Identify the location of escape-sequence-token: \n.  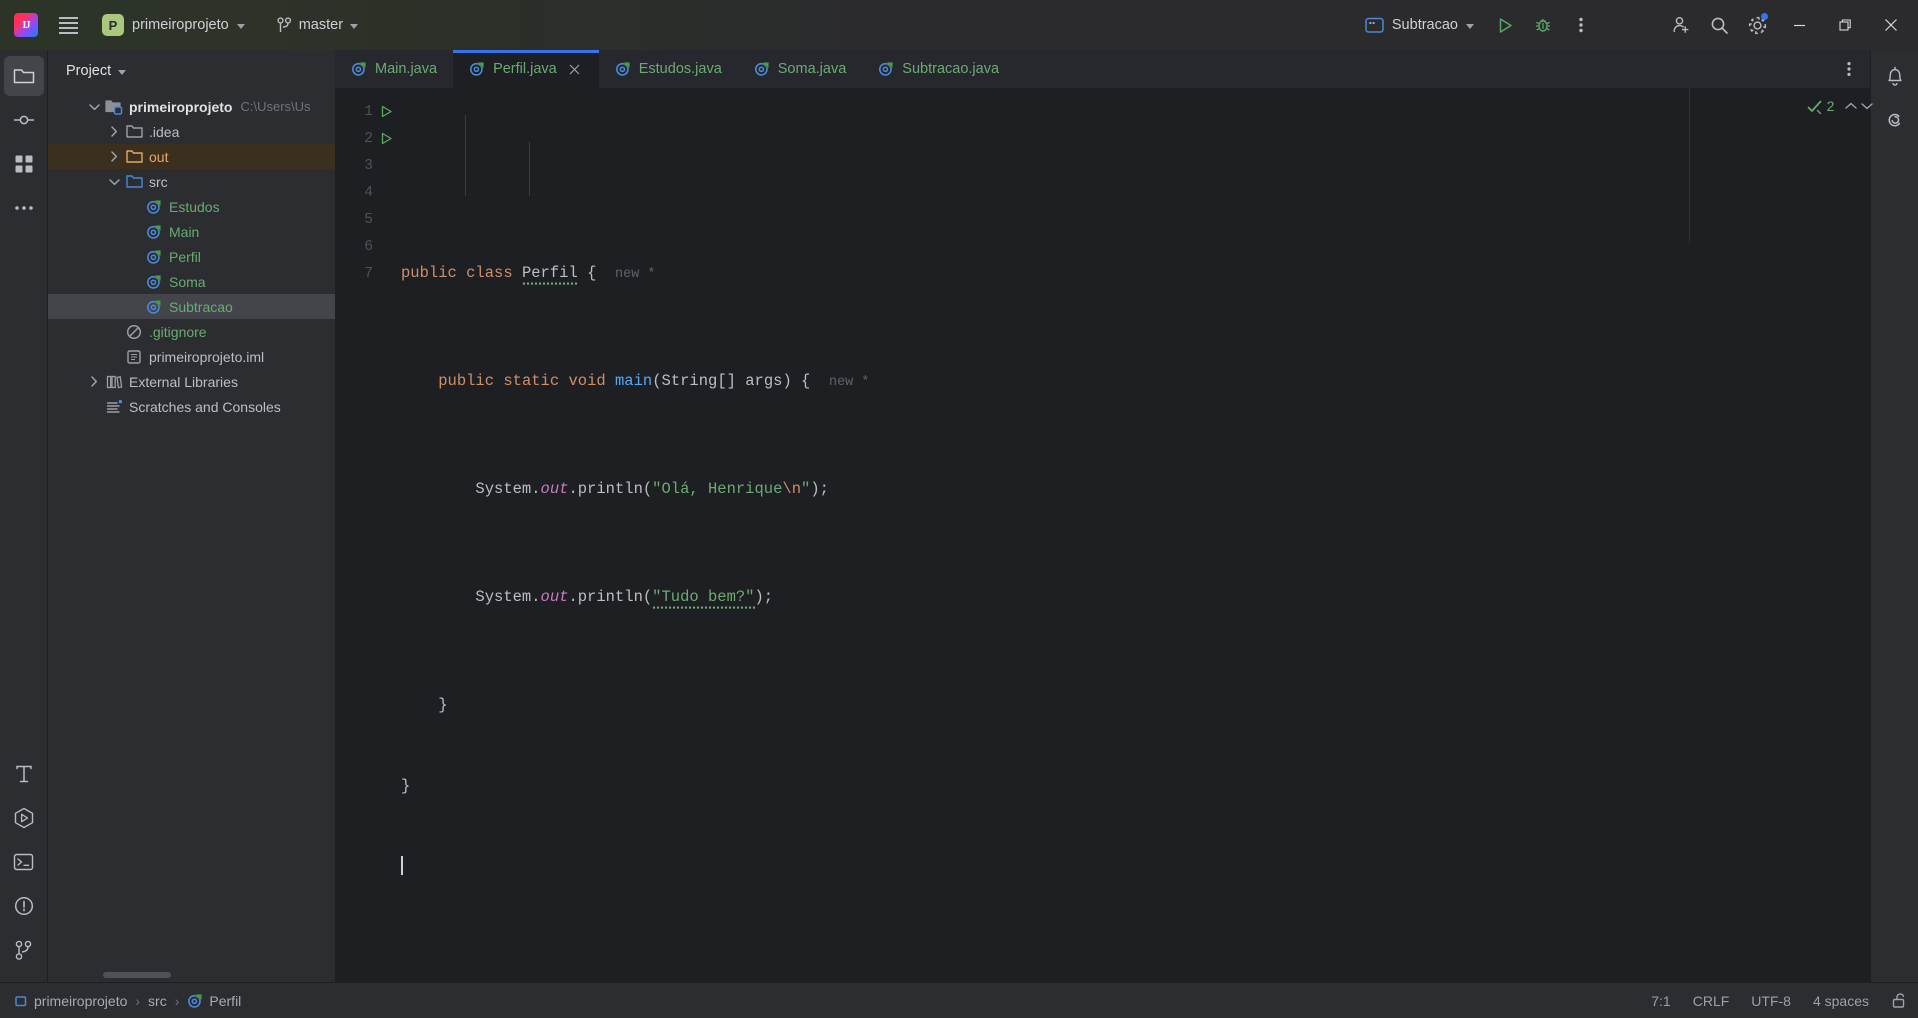
(792, 489).